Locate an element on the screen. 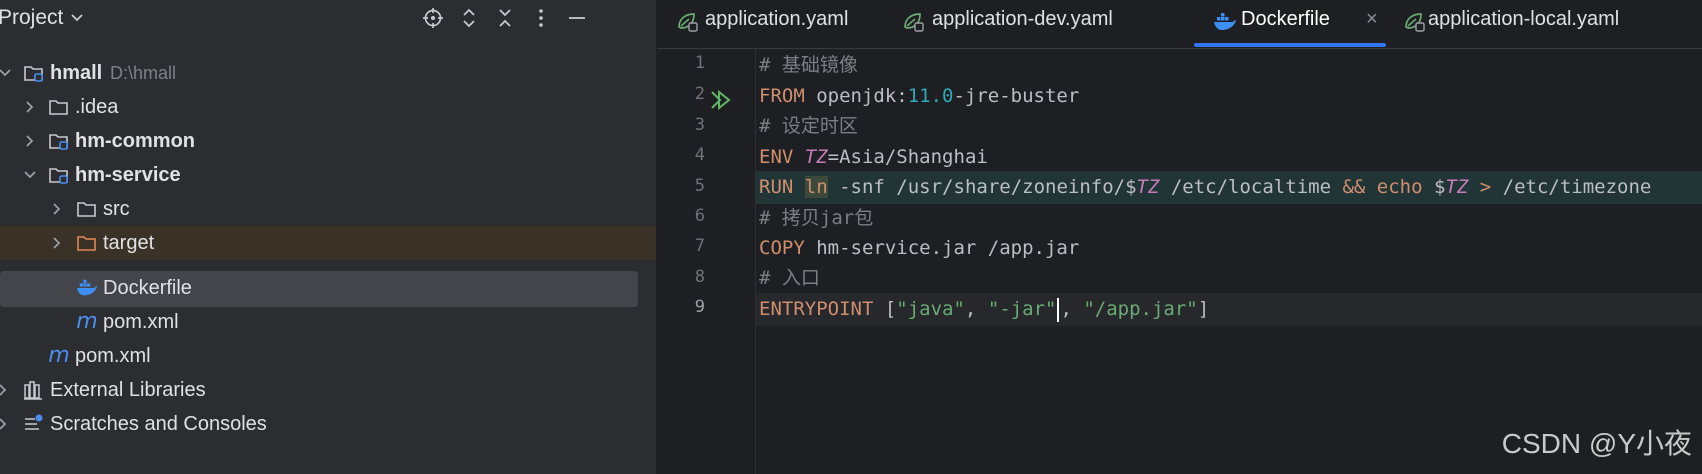  tree-item-path: D:\hmall is located at coordinates (143, 73).